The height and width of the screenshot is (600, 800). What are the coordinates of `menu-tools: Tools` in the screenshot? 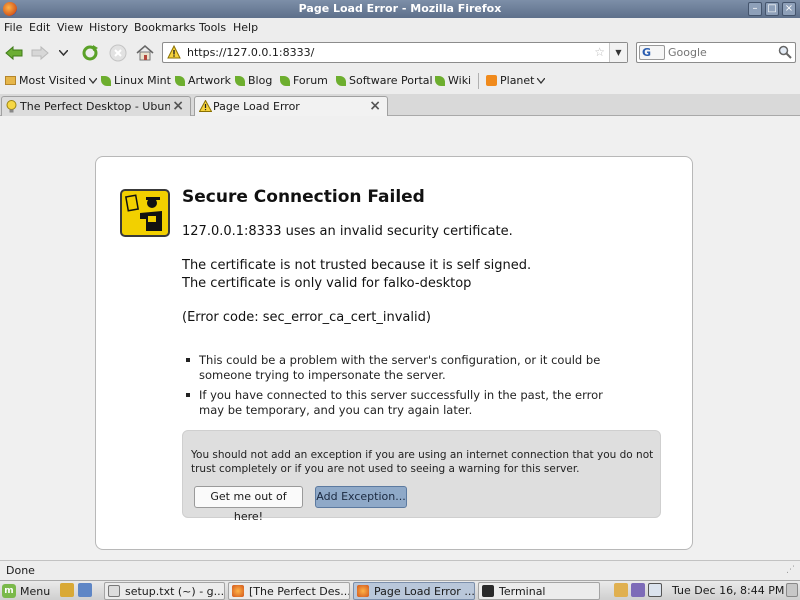 It's located at (212, 27).